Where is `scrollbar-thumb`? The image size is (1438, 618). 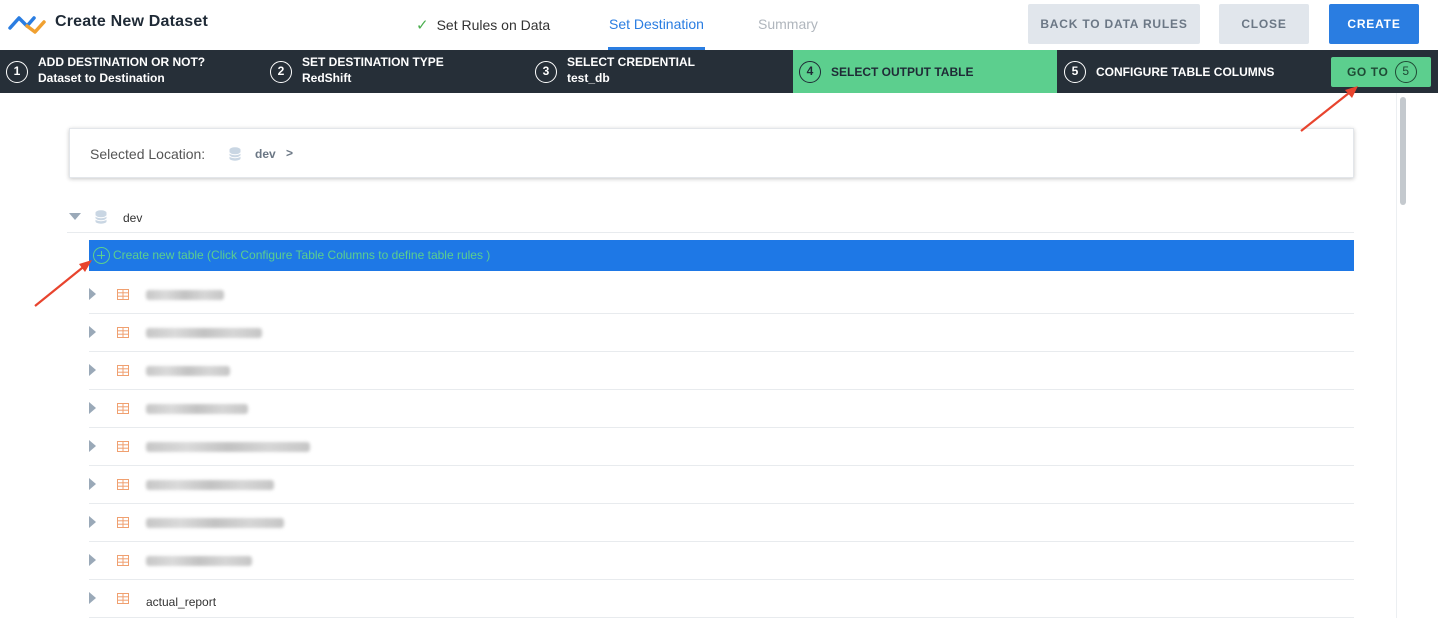 scrollbar-thumb is located at coordinates (1403, 151).